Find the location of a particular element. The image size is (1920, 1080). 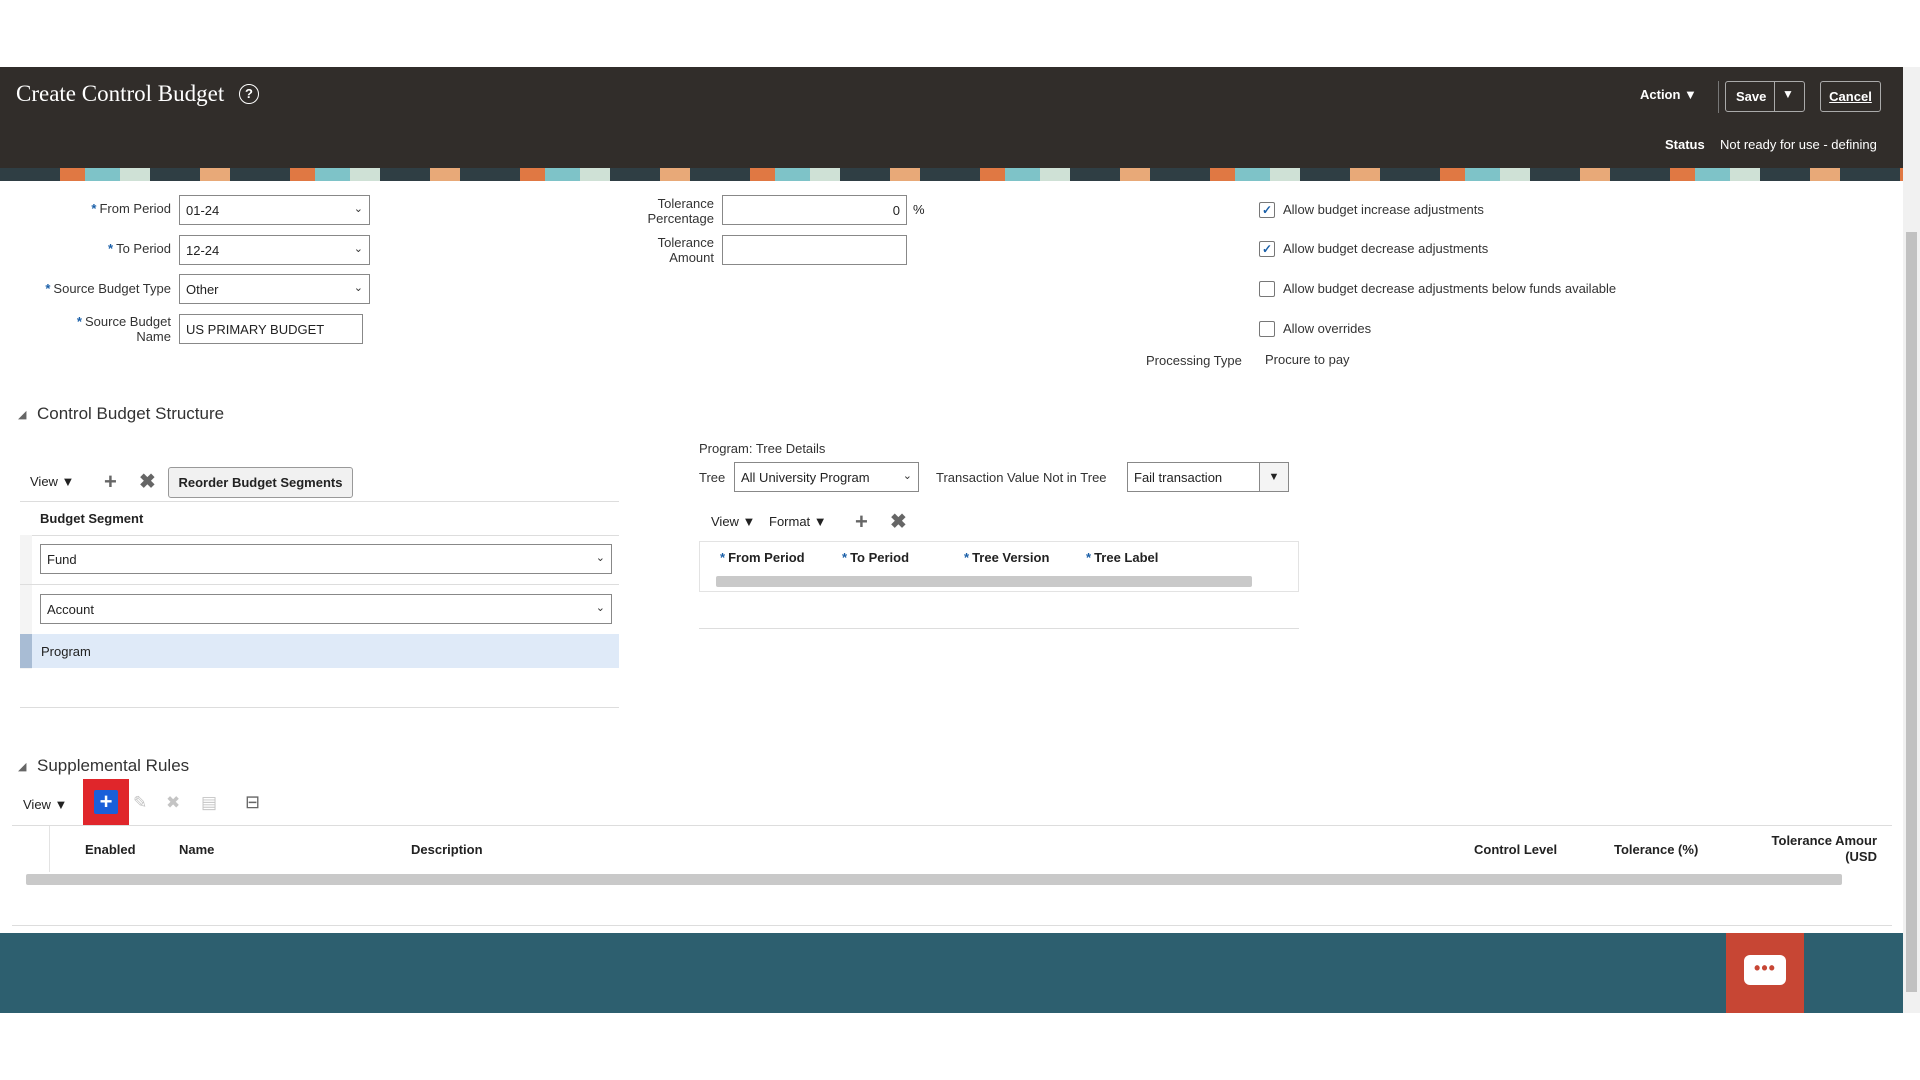

col-control-level: Control Level is located at coordinates (1516, 849).